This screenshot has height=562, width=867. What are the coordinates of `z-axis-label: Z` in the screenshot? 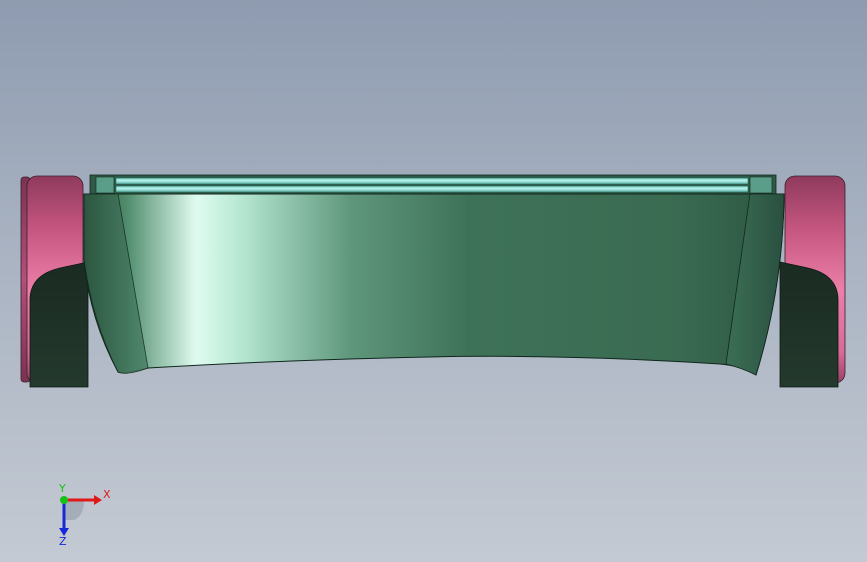 It's located at (63, 541).